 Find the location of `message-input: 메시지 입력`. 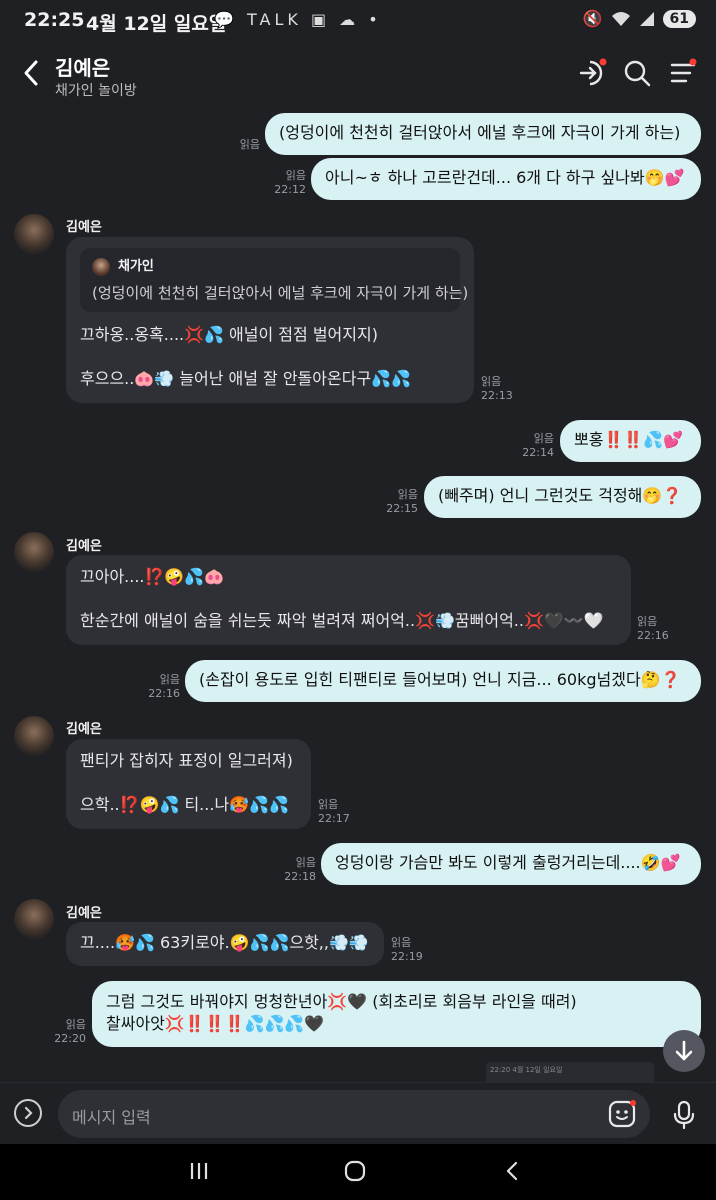

message-input: 메시지 입력 is located at coordinates (354, 1114).